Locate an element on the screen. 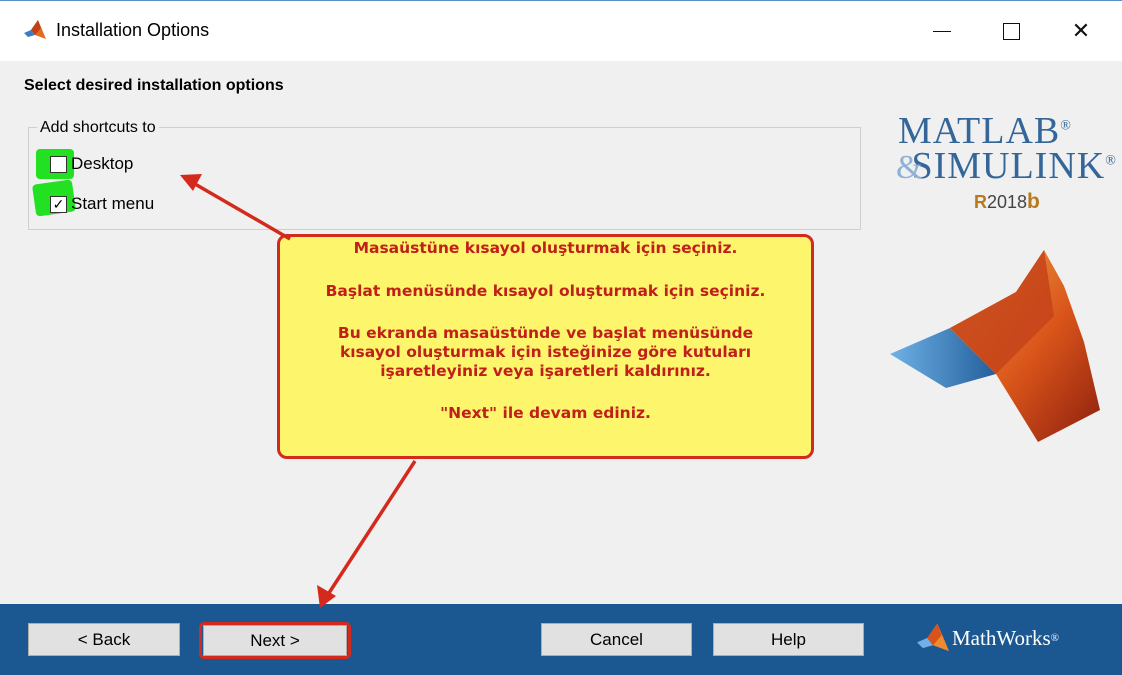 The height and width of the screenshot is (675, 1122). checkbox-box is located at coordinates (58, 164).